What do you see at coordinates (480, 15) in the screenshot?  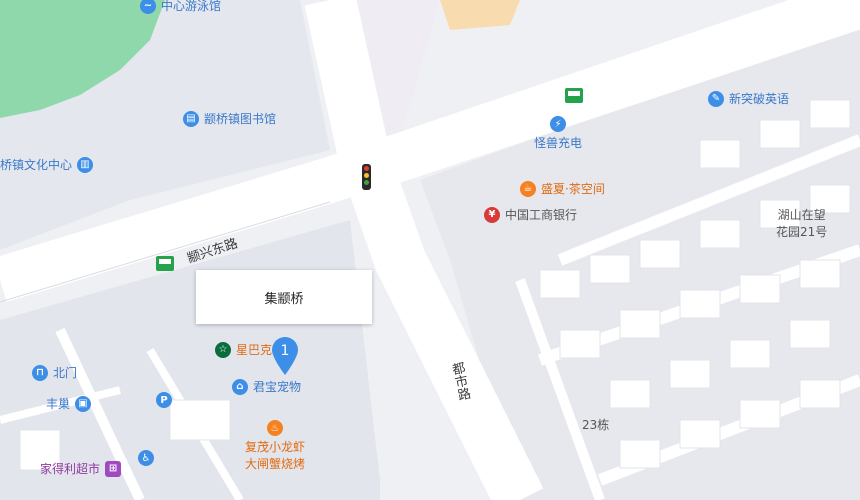 I see `landmark-block` at bounding box center [480, 15].